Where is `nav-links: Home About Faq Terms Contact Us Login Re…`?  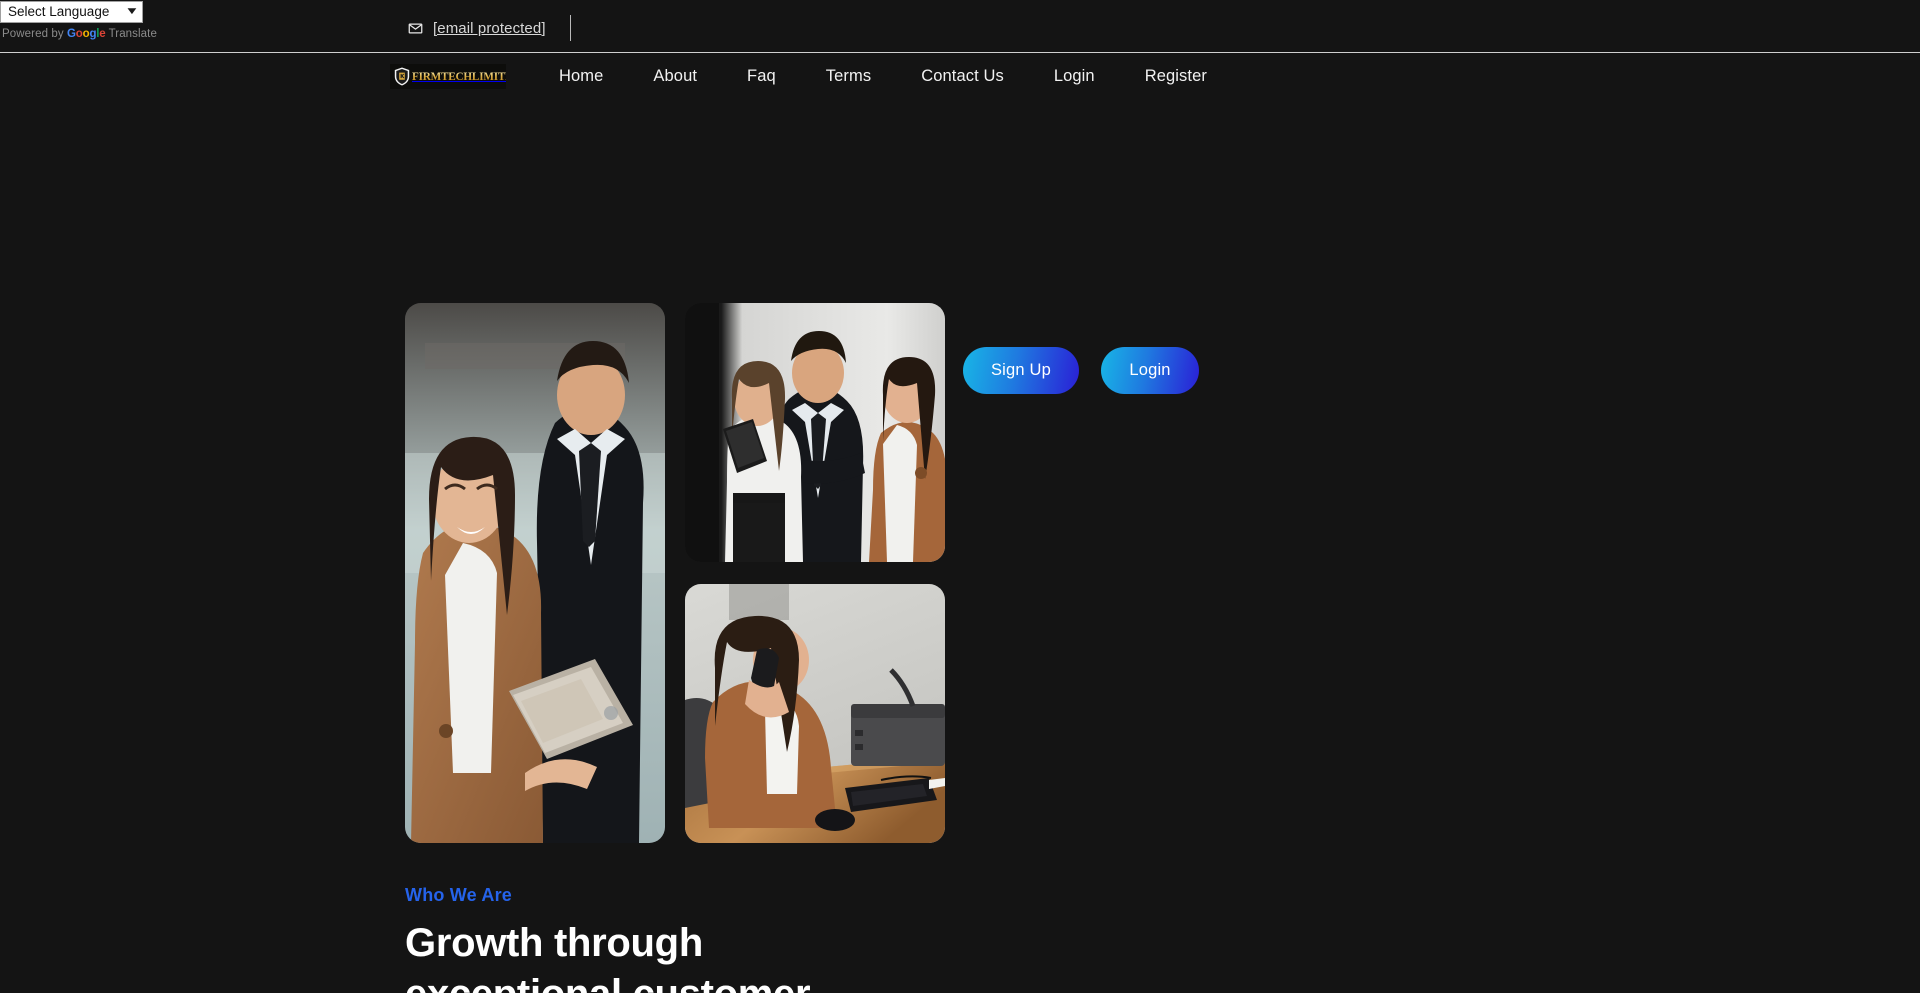
nav-links: Home About Faq Terms Contact Us Login Re… is located at coordinates (883, 76).